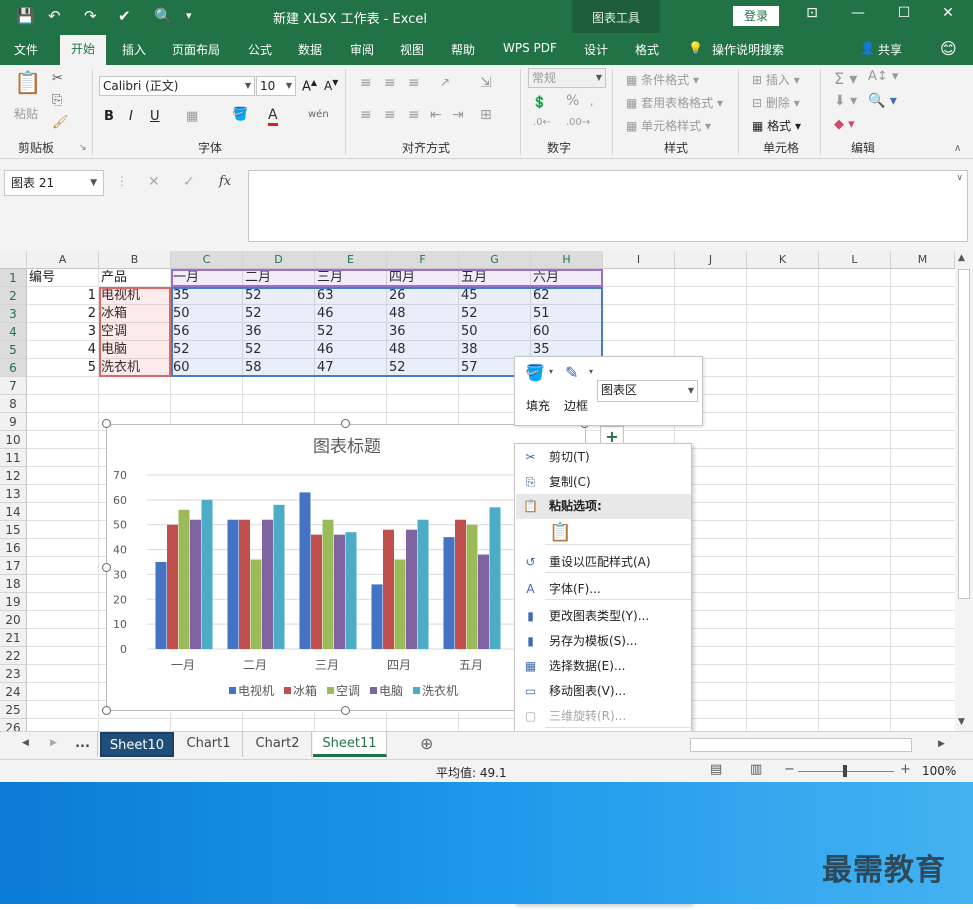 The image size is (973, 910). Describe the element at coordinates (560, 532) in the screenshot. I see `paste-option-icon: 📋` at that location.